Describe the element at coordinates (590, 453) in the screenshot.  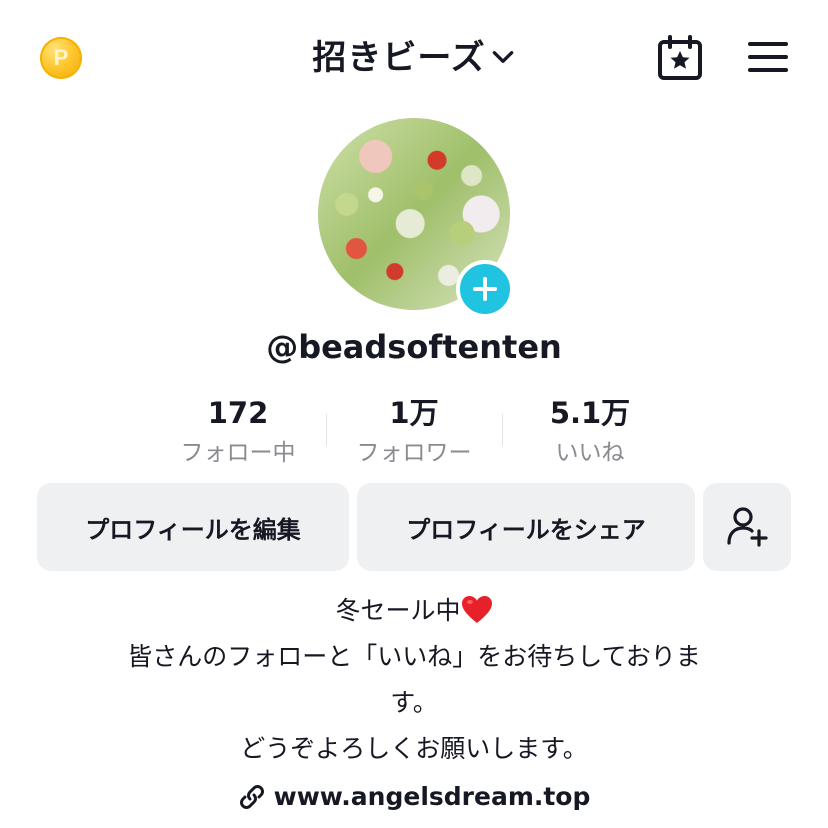
I see `likes-label: いいね` at that location.